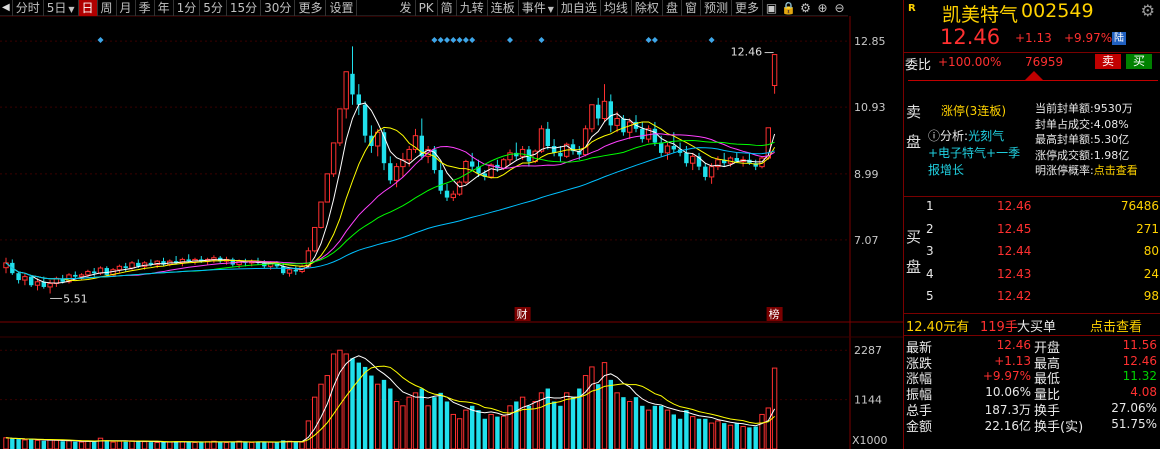 Image resolution: width=1160 pixels, height=449 pixels. Describe the element at coordinates (1097, 109) in the screenshot. I see `seal-stat-row: 当前封单额:9530万` at that location.